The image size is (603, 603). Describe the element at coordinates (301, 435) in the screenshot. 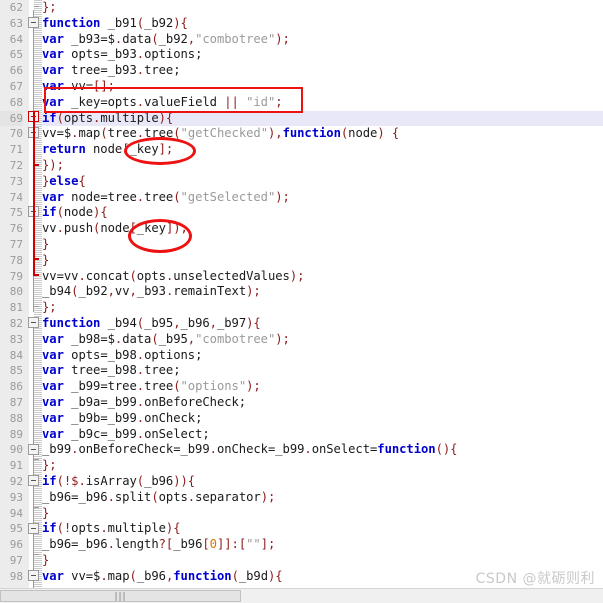

I see `code-line: 89 var _b9c=_b99.onSelect;` at that location.